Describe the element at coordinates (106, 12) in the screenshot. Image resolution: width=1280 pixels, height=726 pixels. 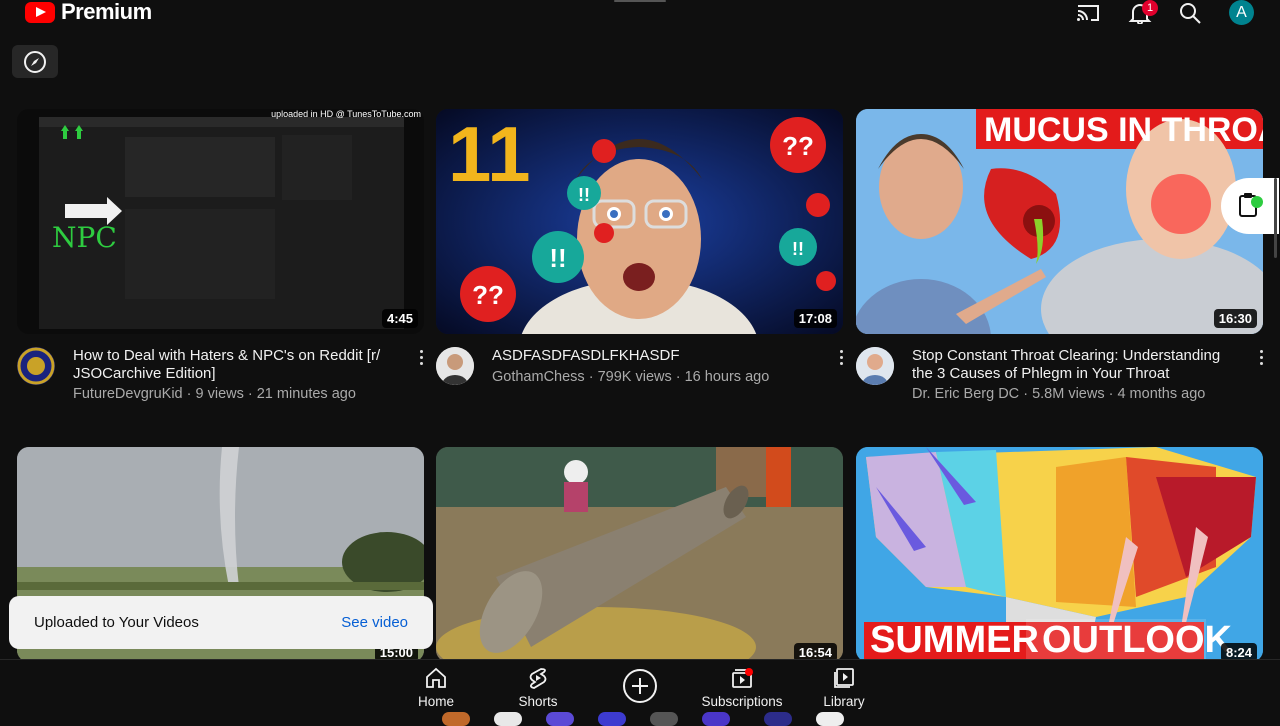
I see `brand-label: Premium` at that location.